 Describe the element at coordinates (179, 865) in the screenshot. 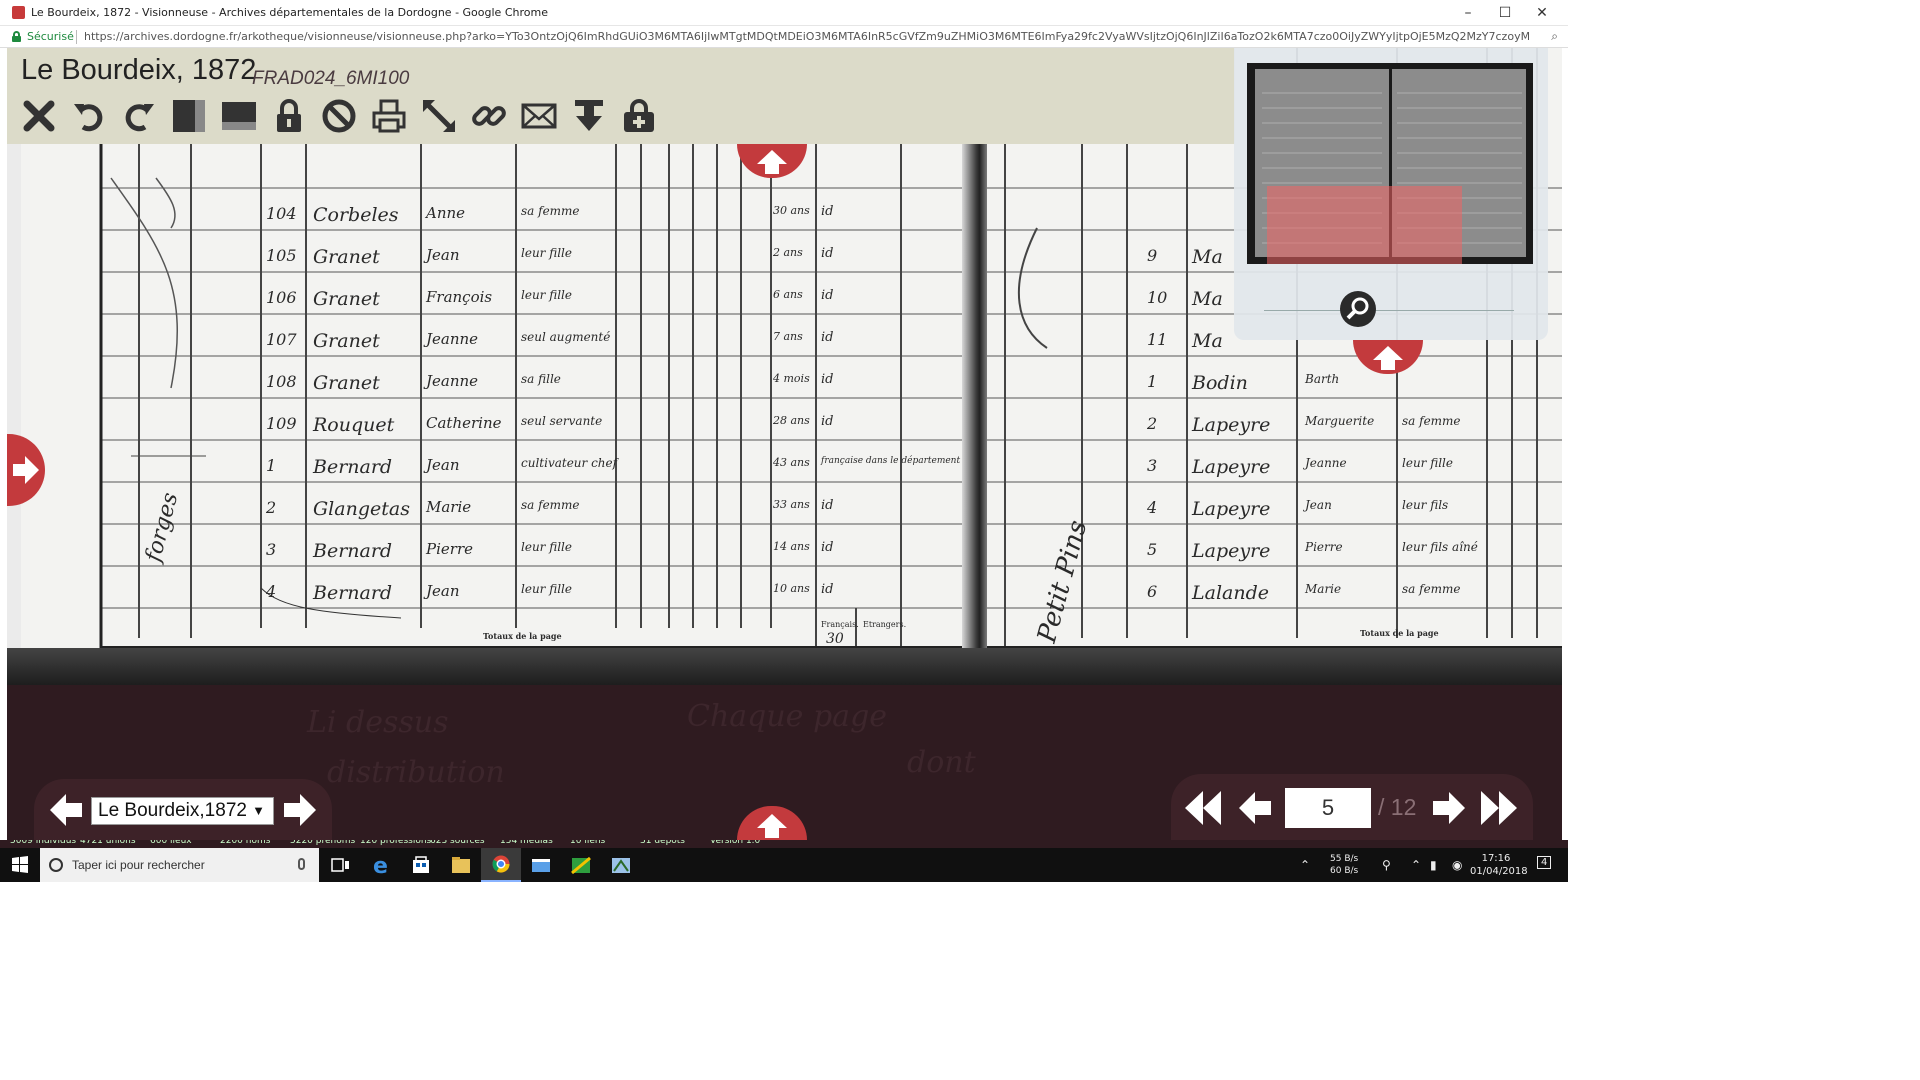

I see `taskbar-search: Taper ici pour rechercher` at that location.